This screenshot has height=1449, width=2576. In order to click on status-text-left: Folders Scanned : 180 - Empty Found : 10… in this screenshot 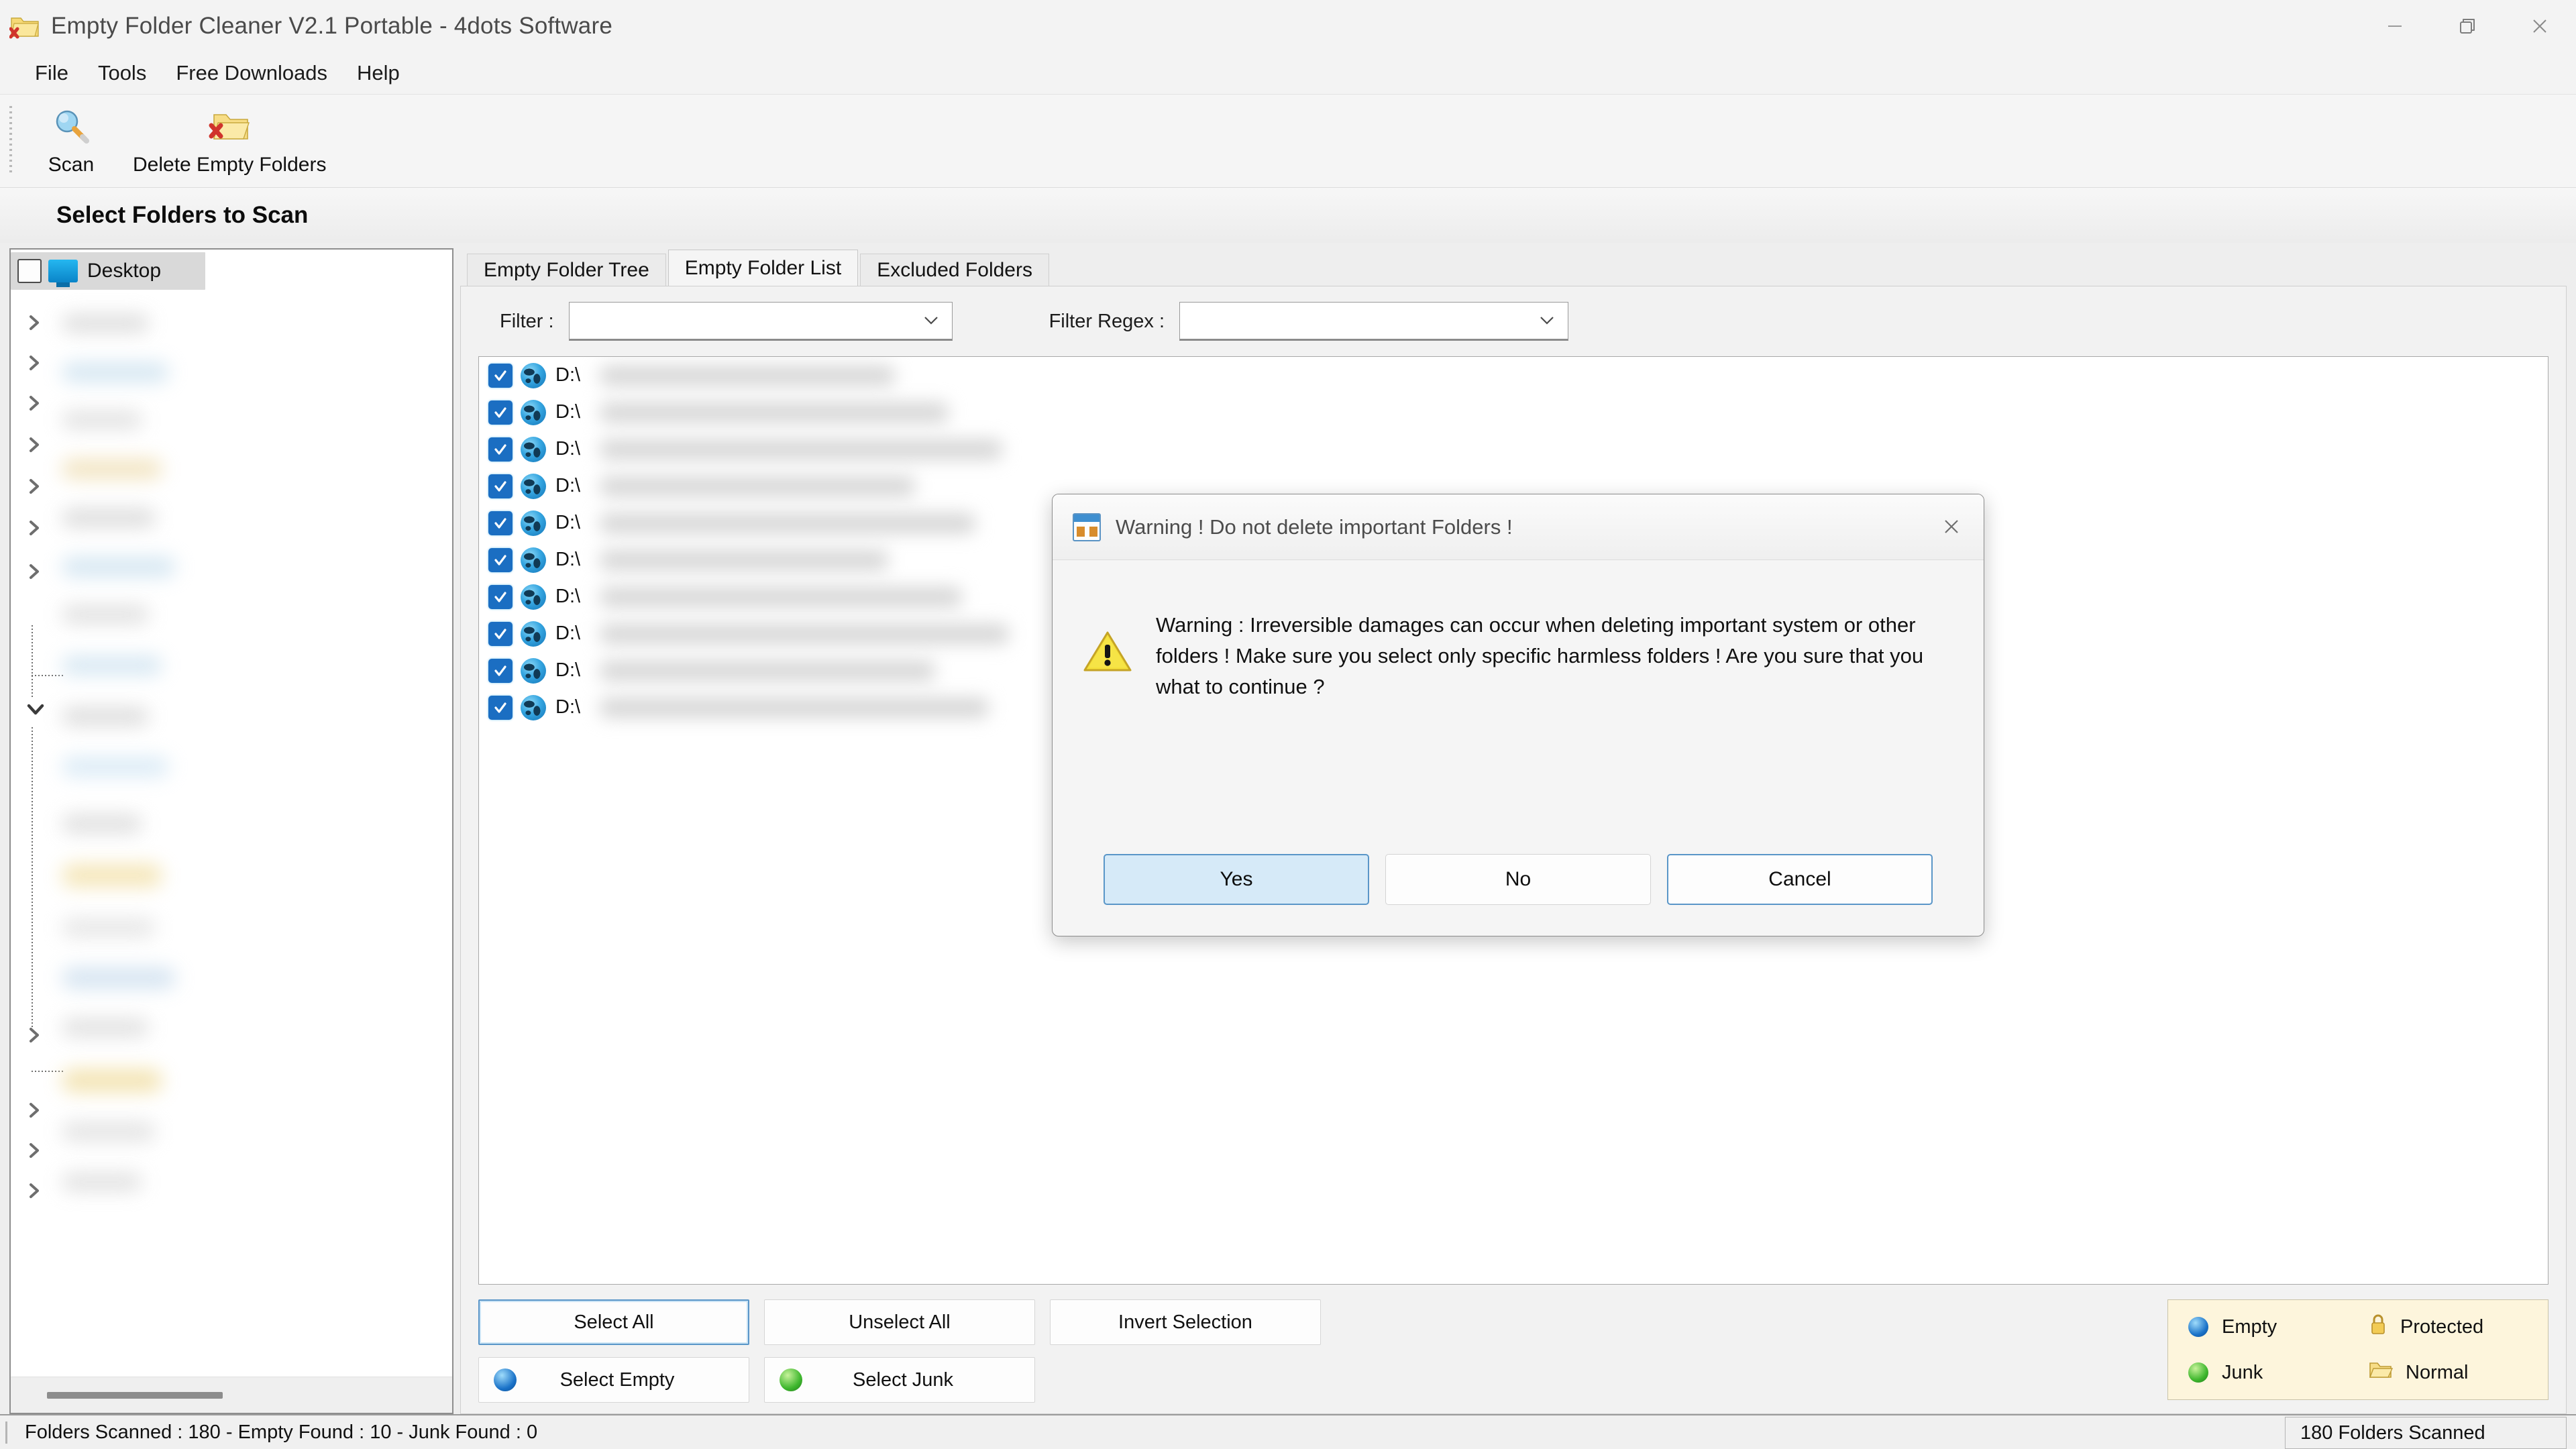, I will do `click(271, 1432)`.